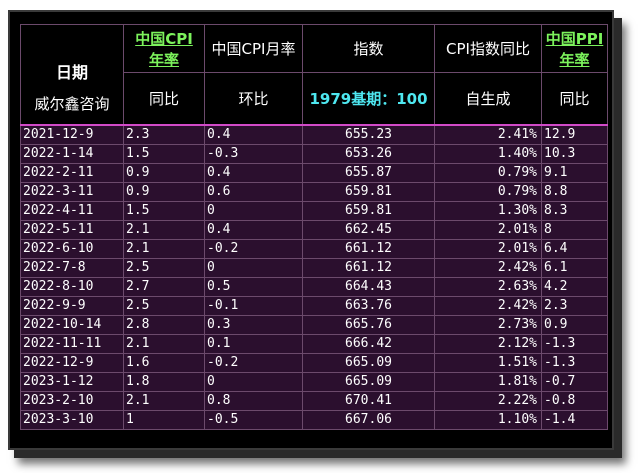  I want to click on date-header: 日期, so click(71, 72).